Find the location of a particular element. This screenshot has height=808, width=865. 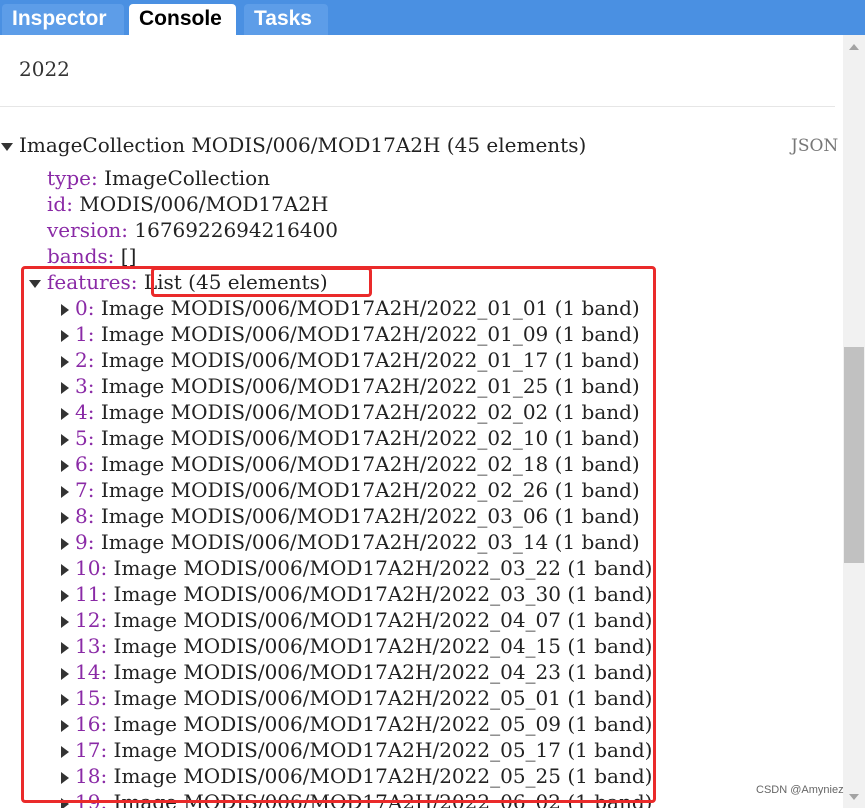

feature-index: 4: is located at coordinates (85, 412).